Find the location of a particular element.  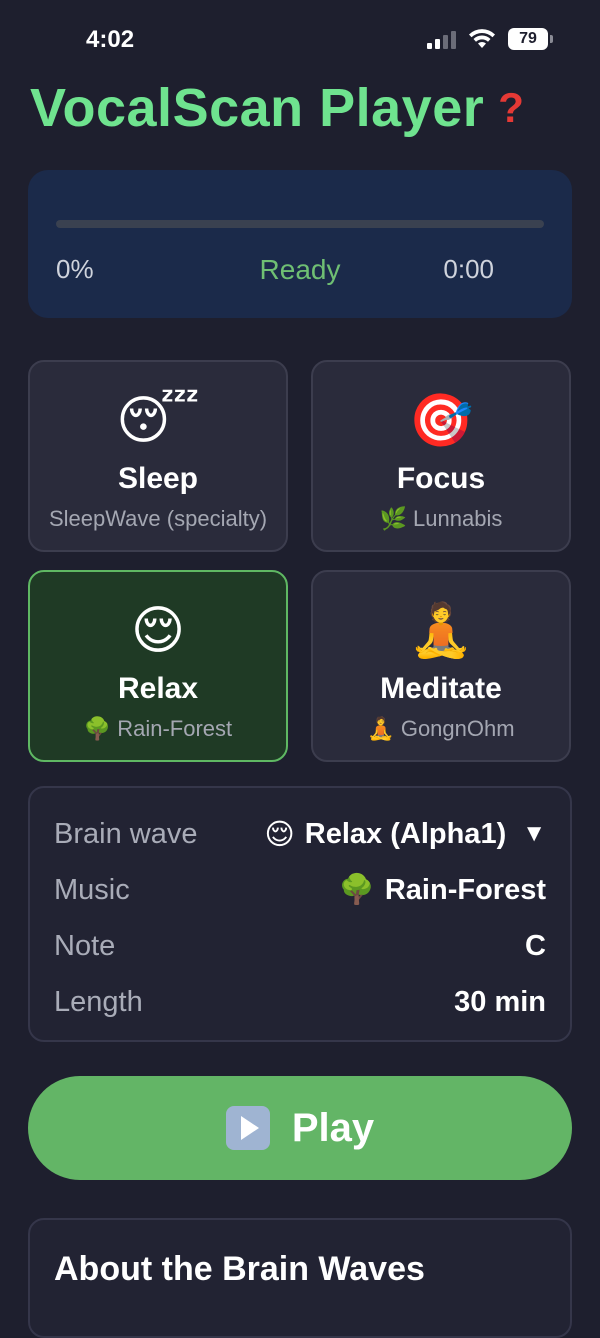

mode-subtitle: 🧘 GongnOhm is located at coordinates (441, 729).